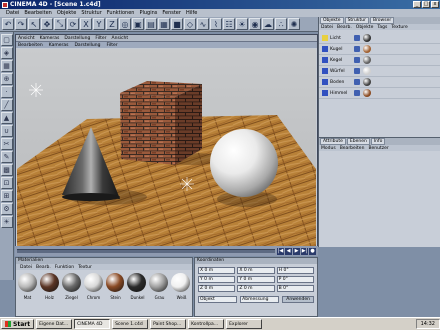  What do you see at coordinates (256, 270) in the screenshot?
I see `coordinate-field: X 0 m` at bounding box center [256, 270].